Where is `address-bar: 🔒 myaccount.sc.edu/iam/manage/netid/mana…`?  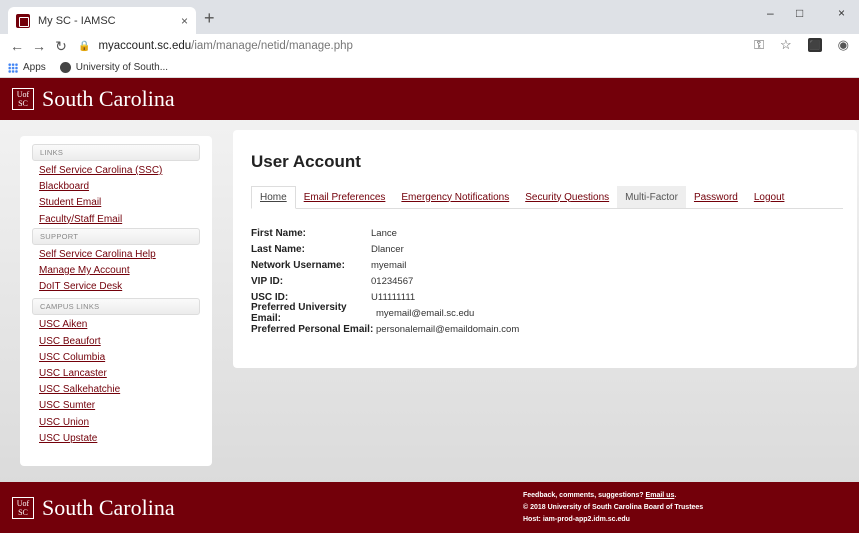 address-bar: 🔒 myaccount.sc.edu/iam/manage/netid/mana… is located at coordinates (215, 46).